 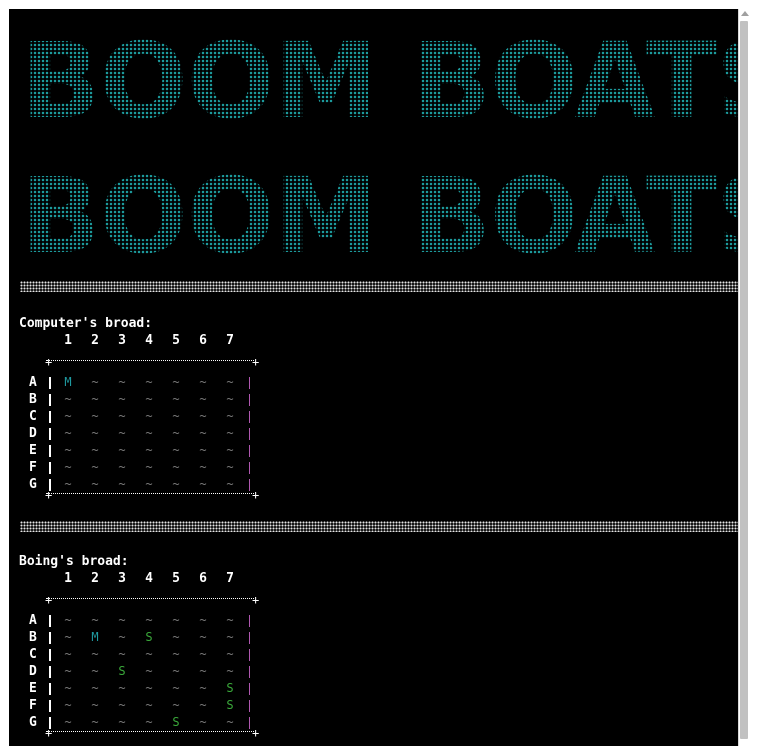 I want to click on column-label: 6, so click(x=203, y=578).